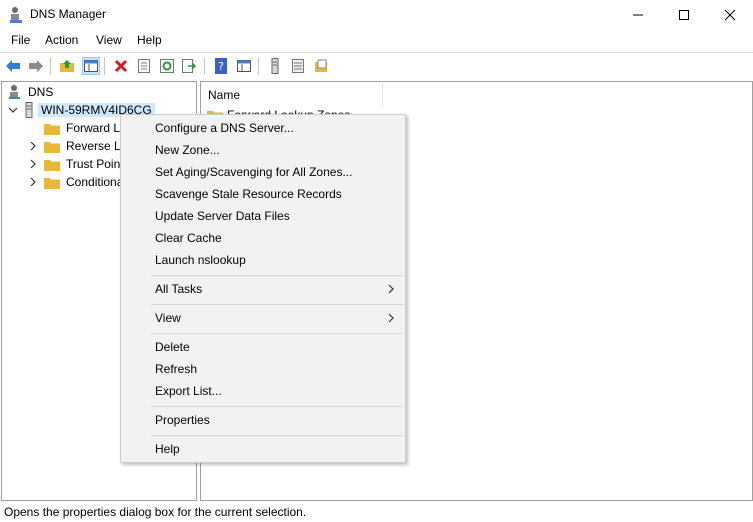 The width and height of the screenshot is (753, 522). I want to click on show-hide-tree-icon, so click(91, 66).